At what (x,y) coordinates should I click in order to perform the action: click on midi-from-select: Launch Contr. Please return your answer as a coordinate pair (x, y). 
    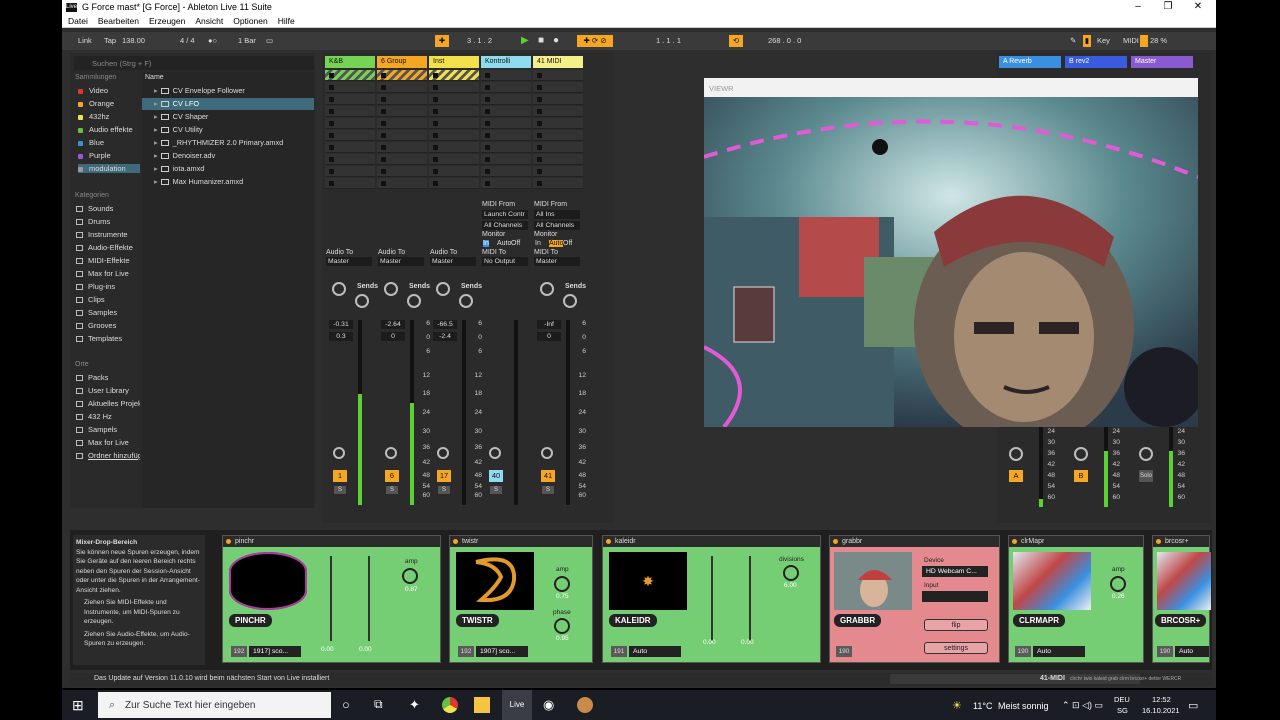
    Looking at the image, I should click on (505, 214).